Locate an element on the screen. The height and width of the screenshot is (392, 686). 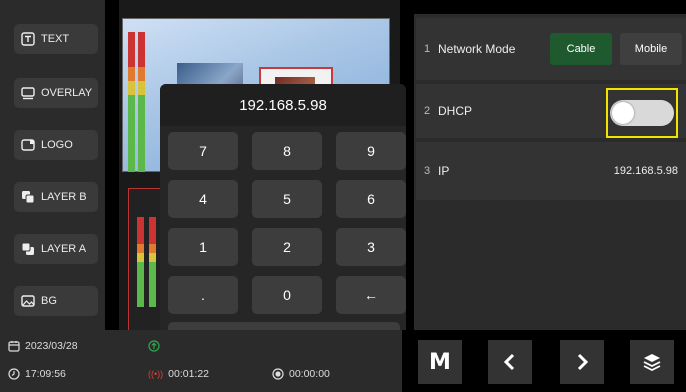
upload-status is located at coordinates (154, 346).